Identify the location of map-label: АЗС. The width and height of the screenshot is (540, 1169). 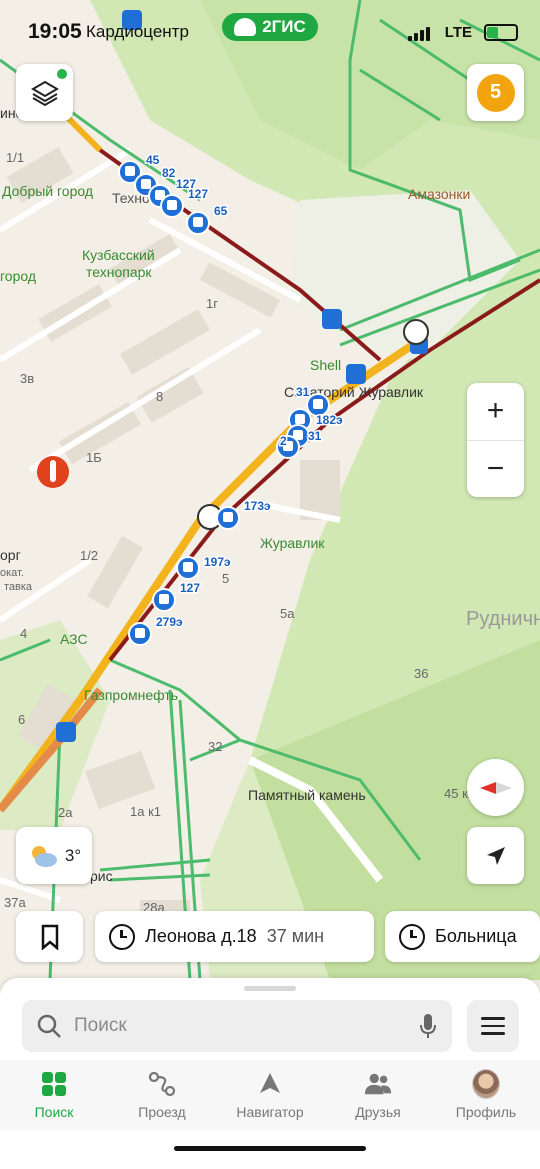
(74, 639).